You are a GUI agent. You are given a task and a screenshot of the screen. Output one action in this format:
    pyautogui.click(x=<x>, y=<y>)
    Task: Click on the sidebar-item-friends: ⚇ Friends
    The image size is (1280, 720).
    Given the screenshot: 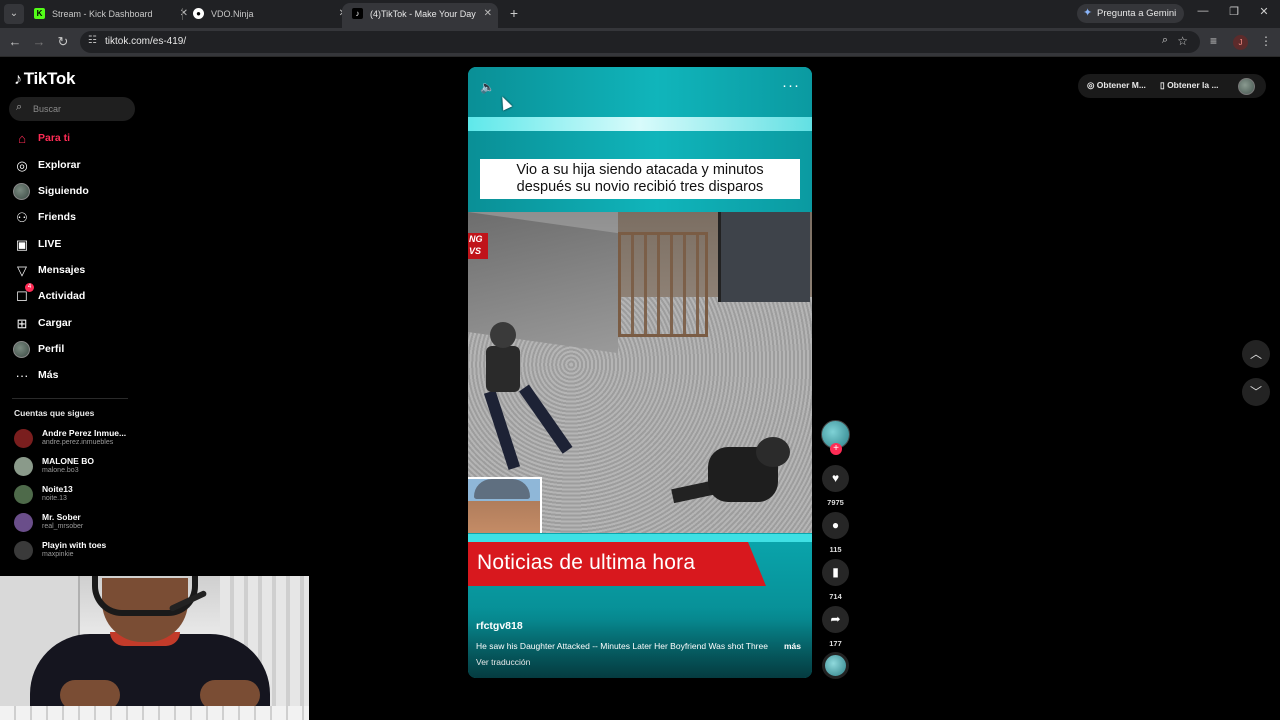 What is the action you would take?
    pyautogui.click(x=69, y=218)
    